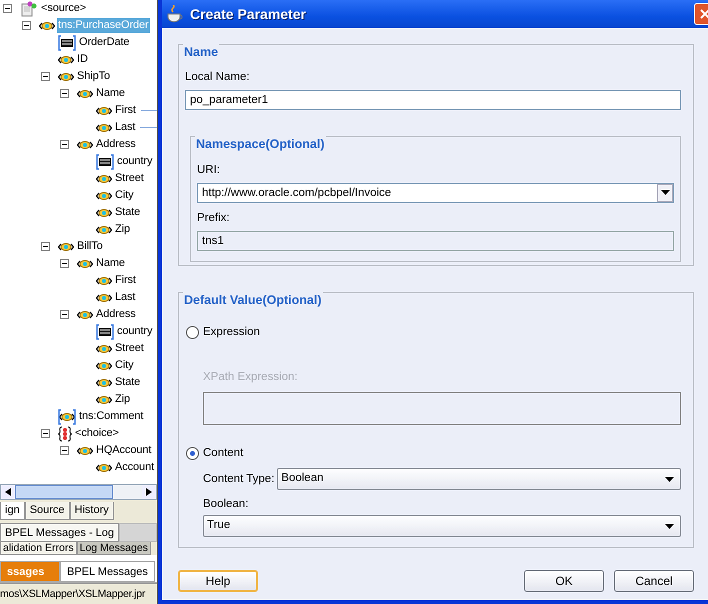 Image resolution: width=708 pixels, height=604 pixels. I want to click on field-label: Content Type:, so click(238, 479).